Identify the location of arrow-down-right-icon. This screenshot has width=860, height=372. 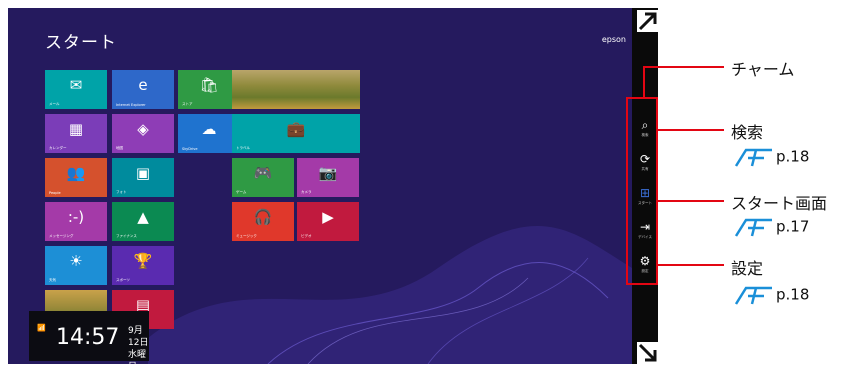
(648, 353).